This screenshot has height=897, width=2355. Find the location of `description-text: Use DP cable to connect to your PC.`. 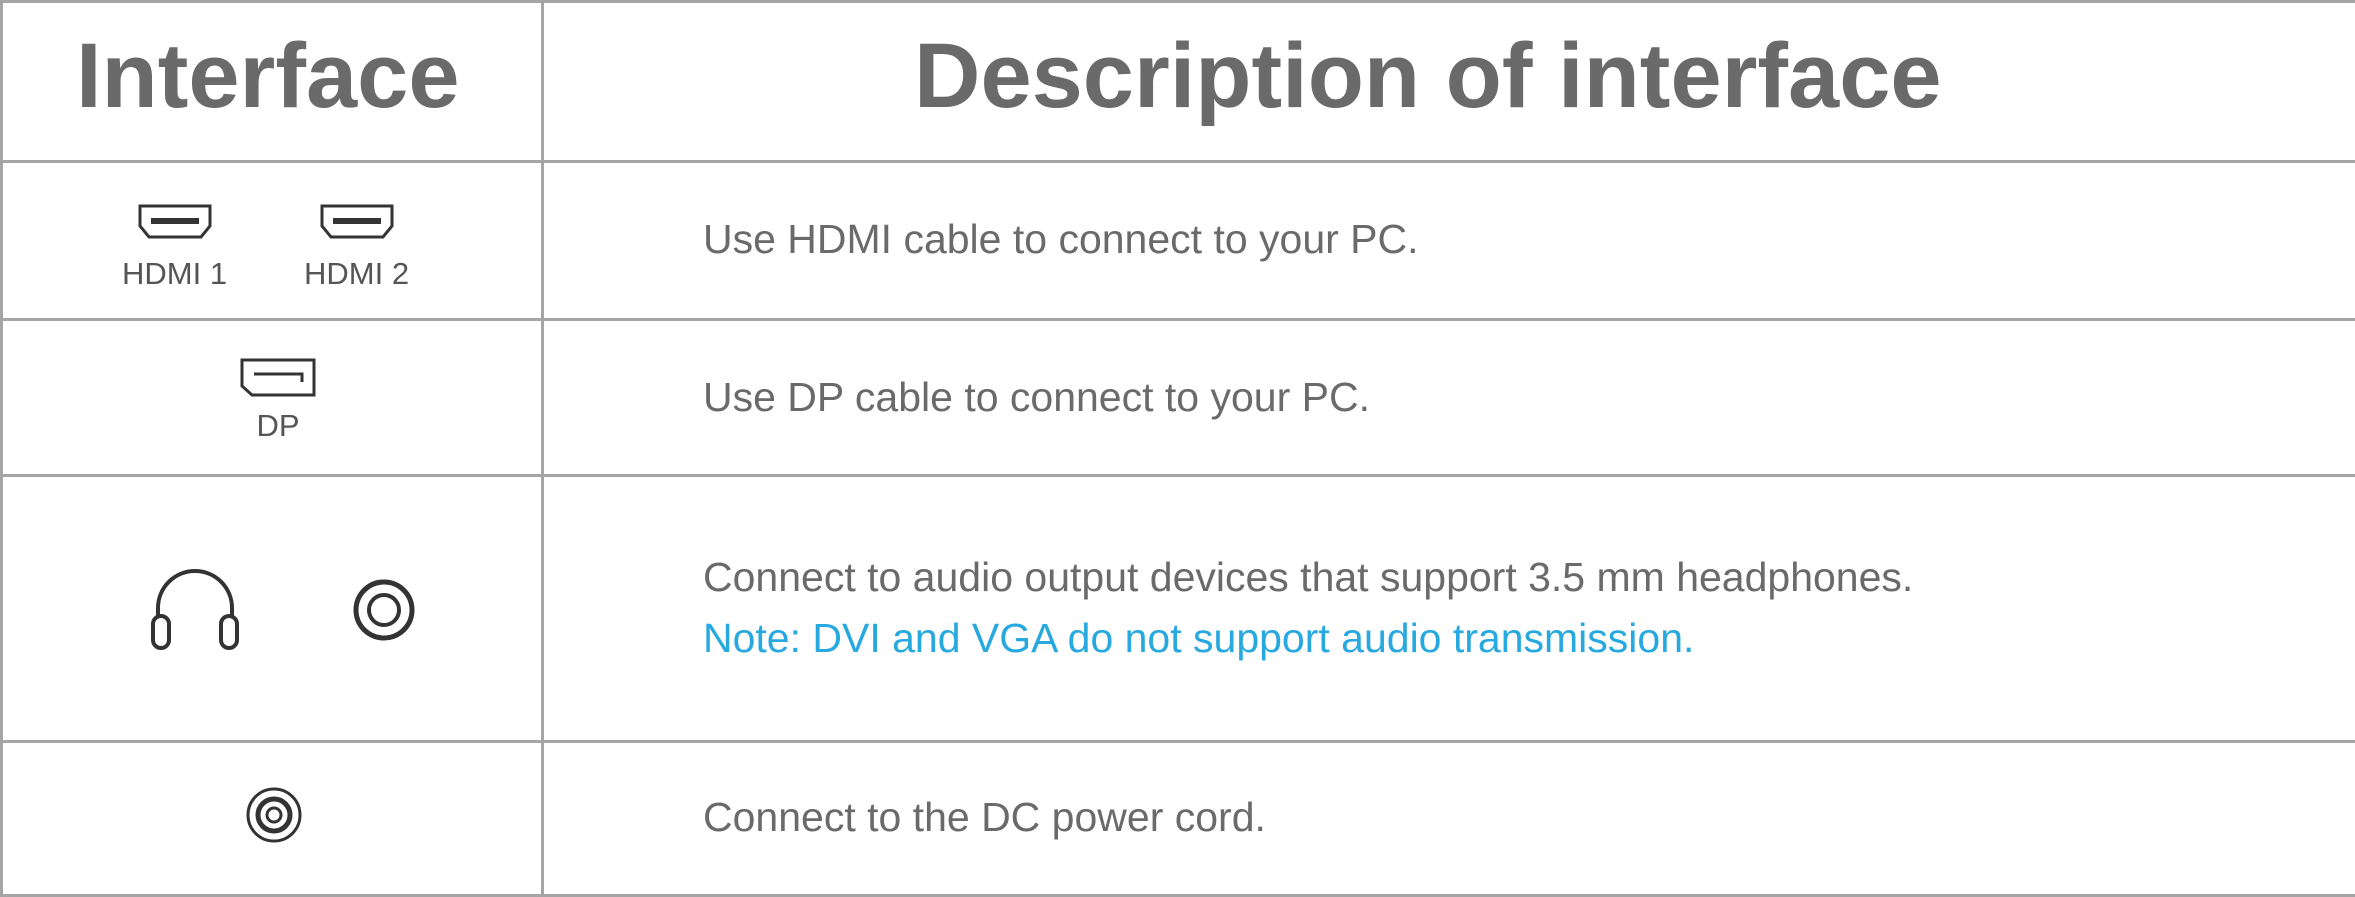

description-text: Use DP cable to connect to your PC. is located at coordinates (1036, 397).